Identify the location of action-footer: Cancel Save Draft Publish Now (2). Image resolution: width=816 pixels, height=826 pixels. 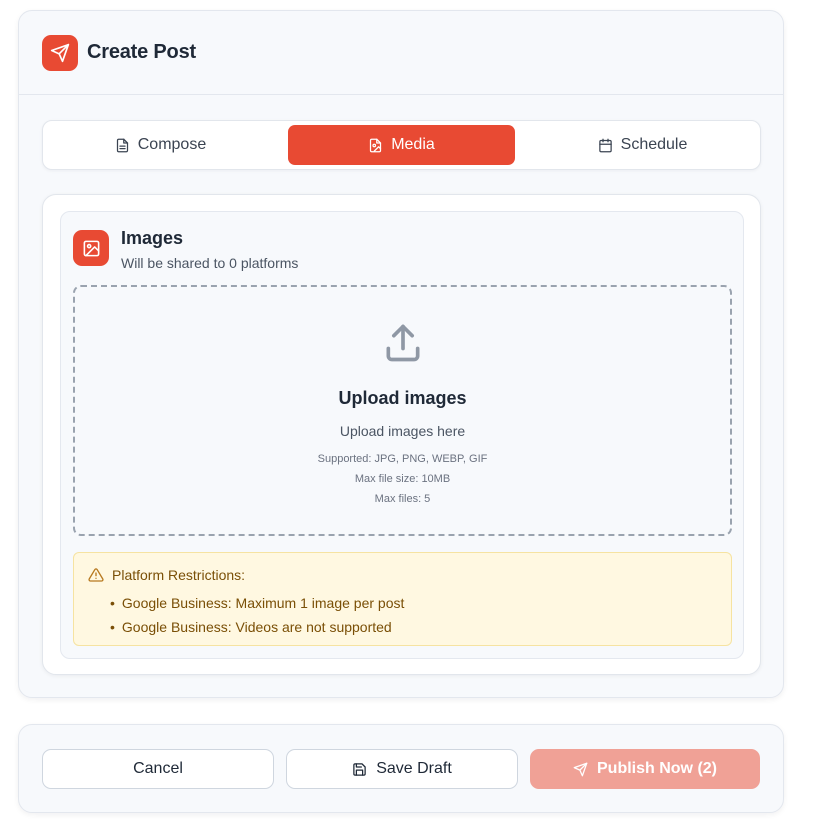
(401, 768).